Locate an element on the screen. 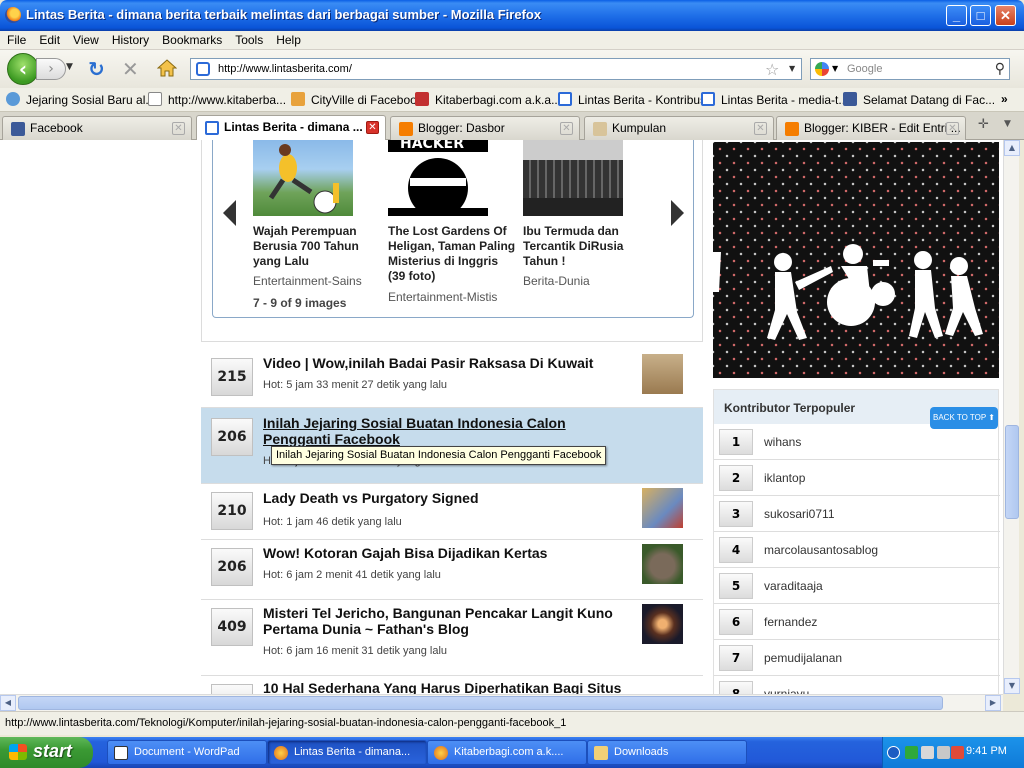  scroll-left-icon: ◀ is located at coordinates (8, 703).